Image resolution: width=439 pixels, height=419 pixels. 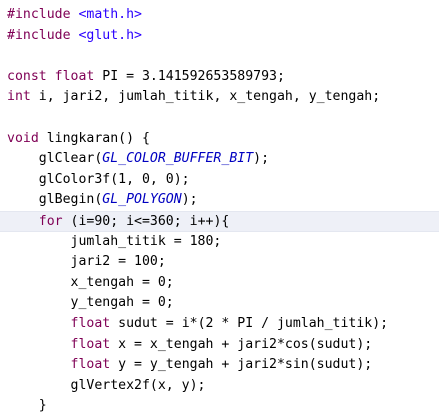 What do you see at coordinates (223, 242) in the screenshot?
I see `code-line: jumlah_titik = 180;` at bounding box center [223, 242].